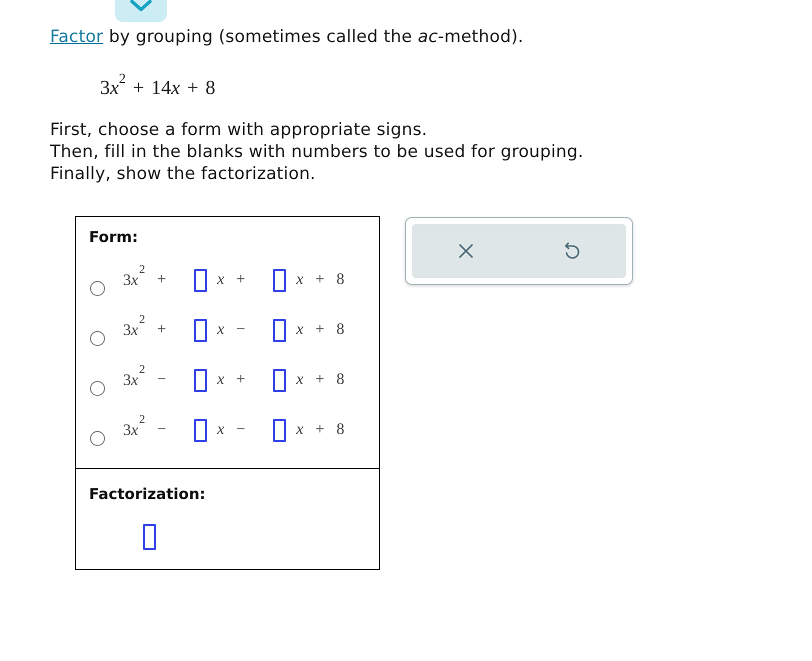  Describe the element at coordinates (287, 37) in the screenshot. I see `prompt-text: Factor by grouping (sometimes called the ac-method).` at that location.